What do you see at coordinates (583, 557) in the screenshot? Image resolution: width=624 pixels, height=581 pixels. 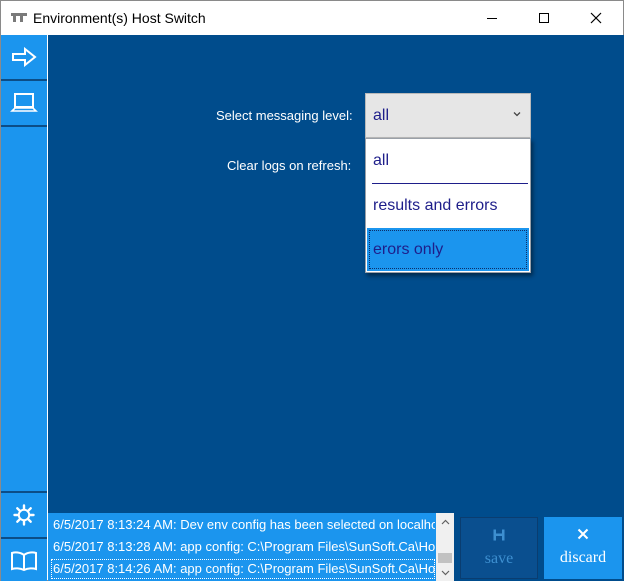 I see `discard-label: discard` at bounding box center [583, 557].